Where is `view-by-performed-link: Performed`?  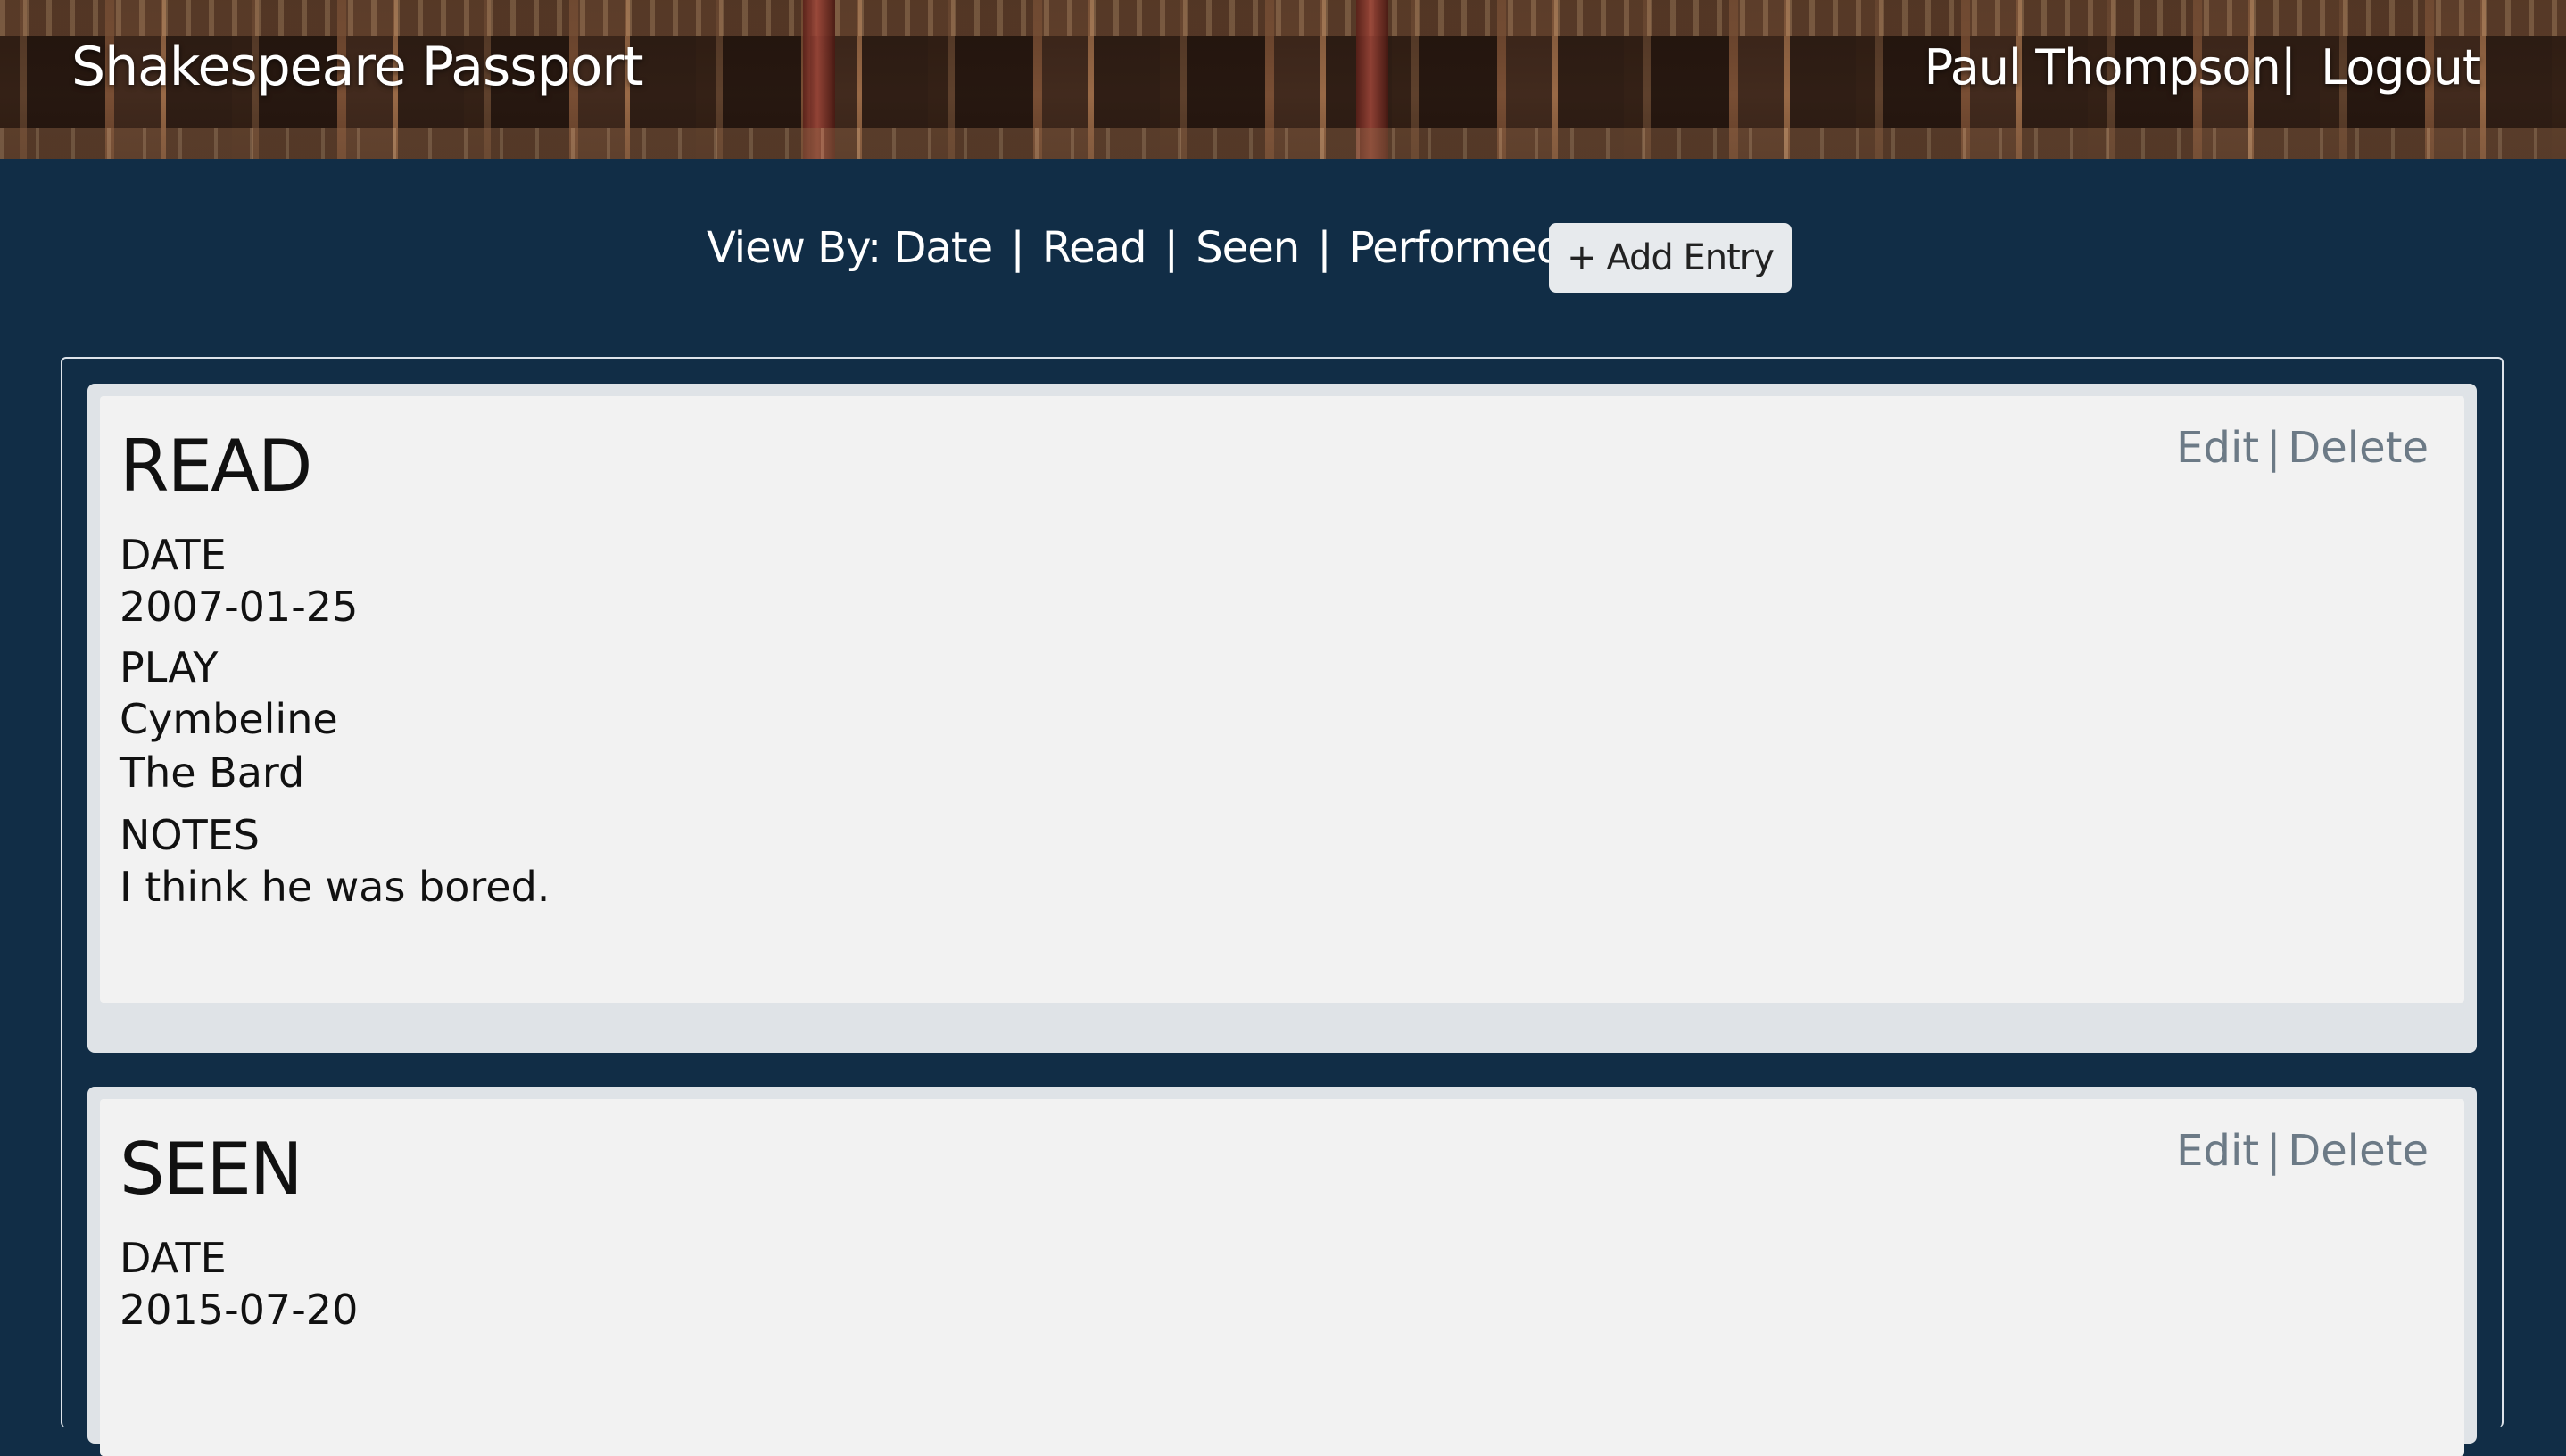
view-by-performed-link: Performed is located at coordinates (1456, 248).